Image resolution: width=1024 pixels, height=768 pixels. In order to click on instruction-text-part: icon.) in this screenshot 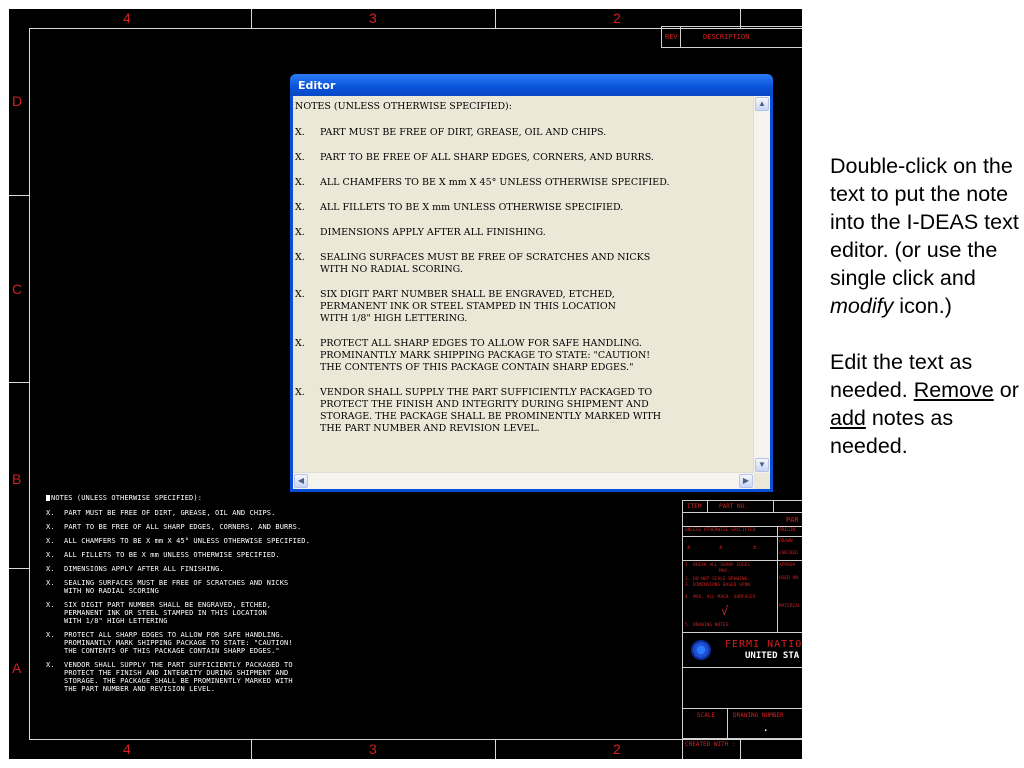, I will do `click(922, 306)`.